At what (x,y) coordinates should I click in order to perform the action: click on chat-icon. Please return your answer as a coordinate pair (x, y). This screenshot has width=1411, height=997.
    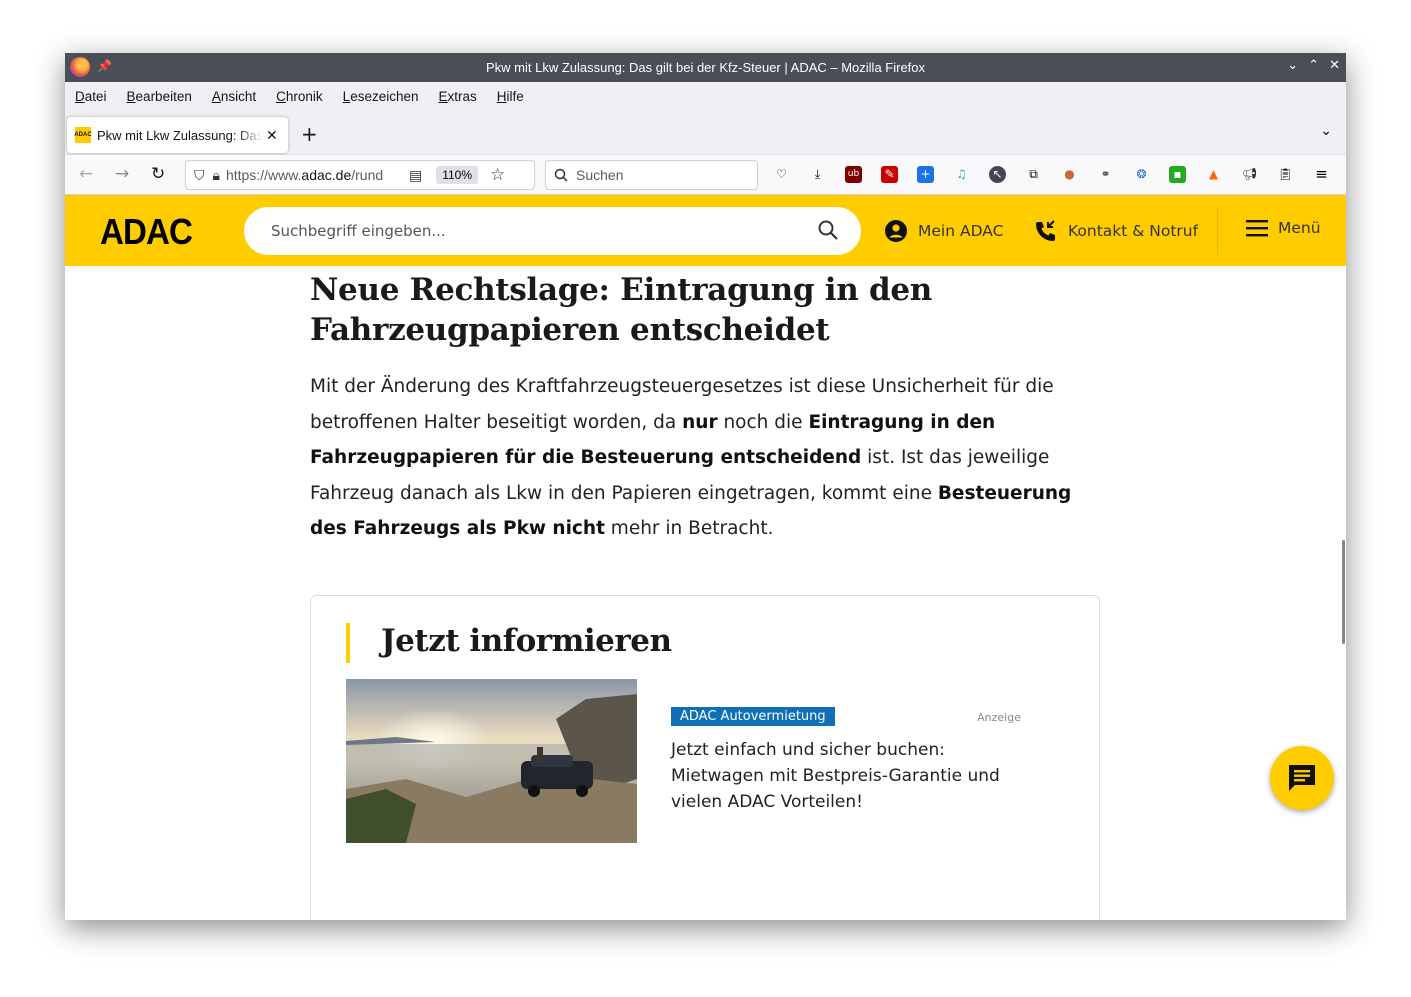
    Looking at the image, I should click on (1302, 778).